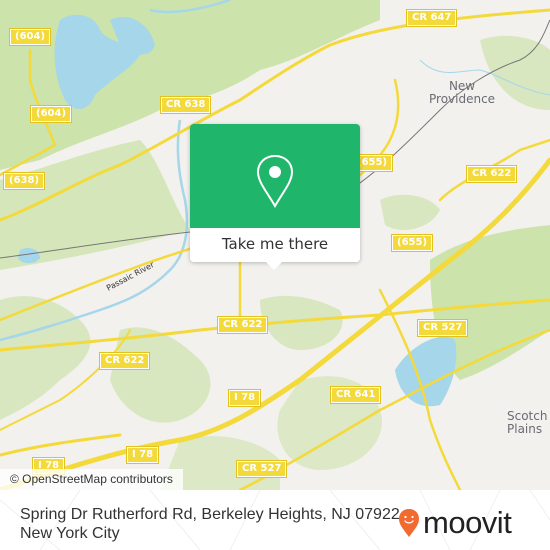 The height and width of the screenshot is (550, 550). Describe the element at coordinates (355, 395) in the screenshot. I see `road-shield-cr641: CR 641` at that location.